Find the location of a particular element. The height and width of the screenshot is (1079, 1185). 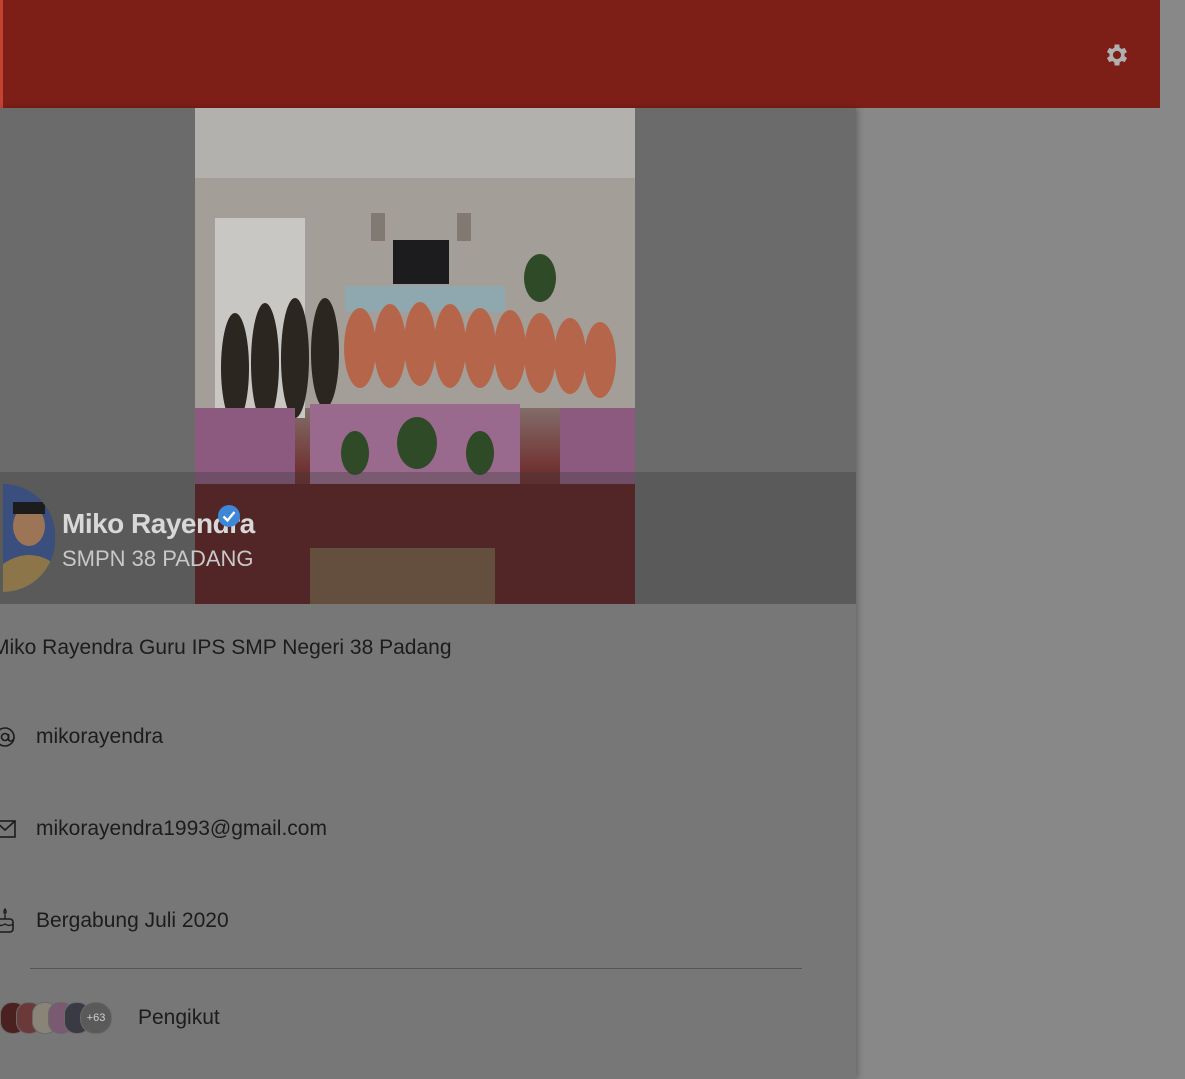

followers-label: Pengikut is located at coordinates (179, 1018).